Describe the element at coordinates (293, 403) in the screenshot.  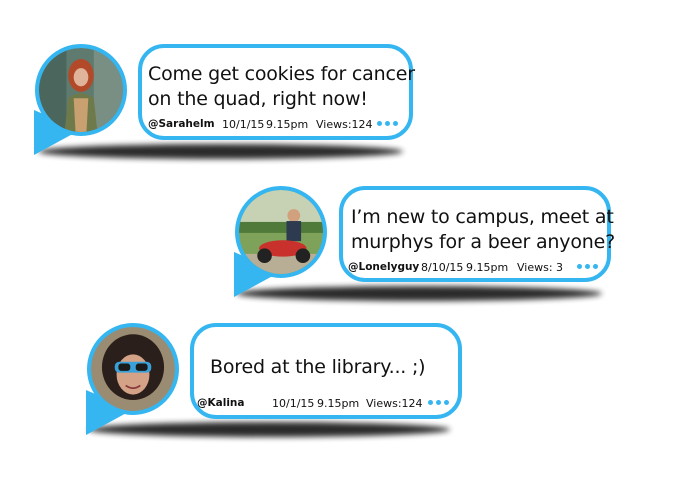
I see `post-date: 10/1/15` at that location.